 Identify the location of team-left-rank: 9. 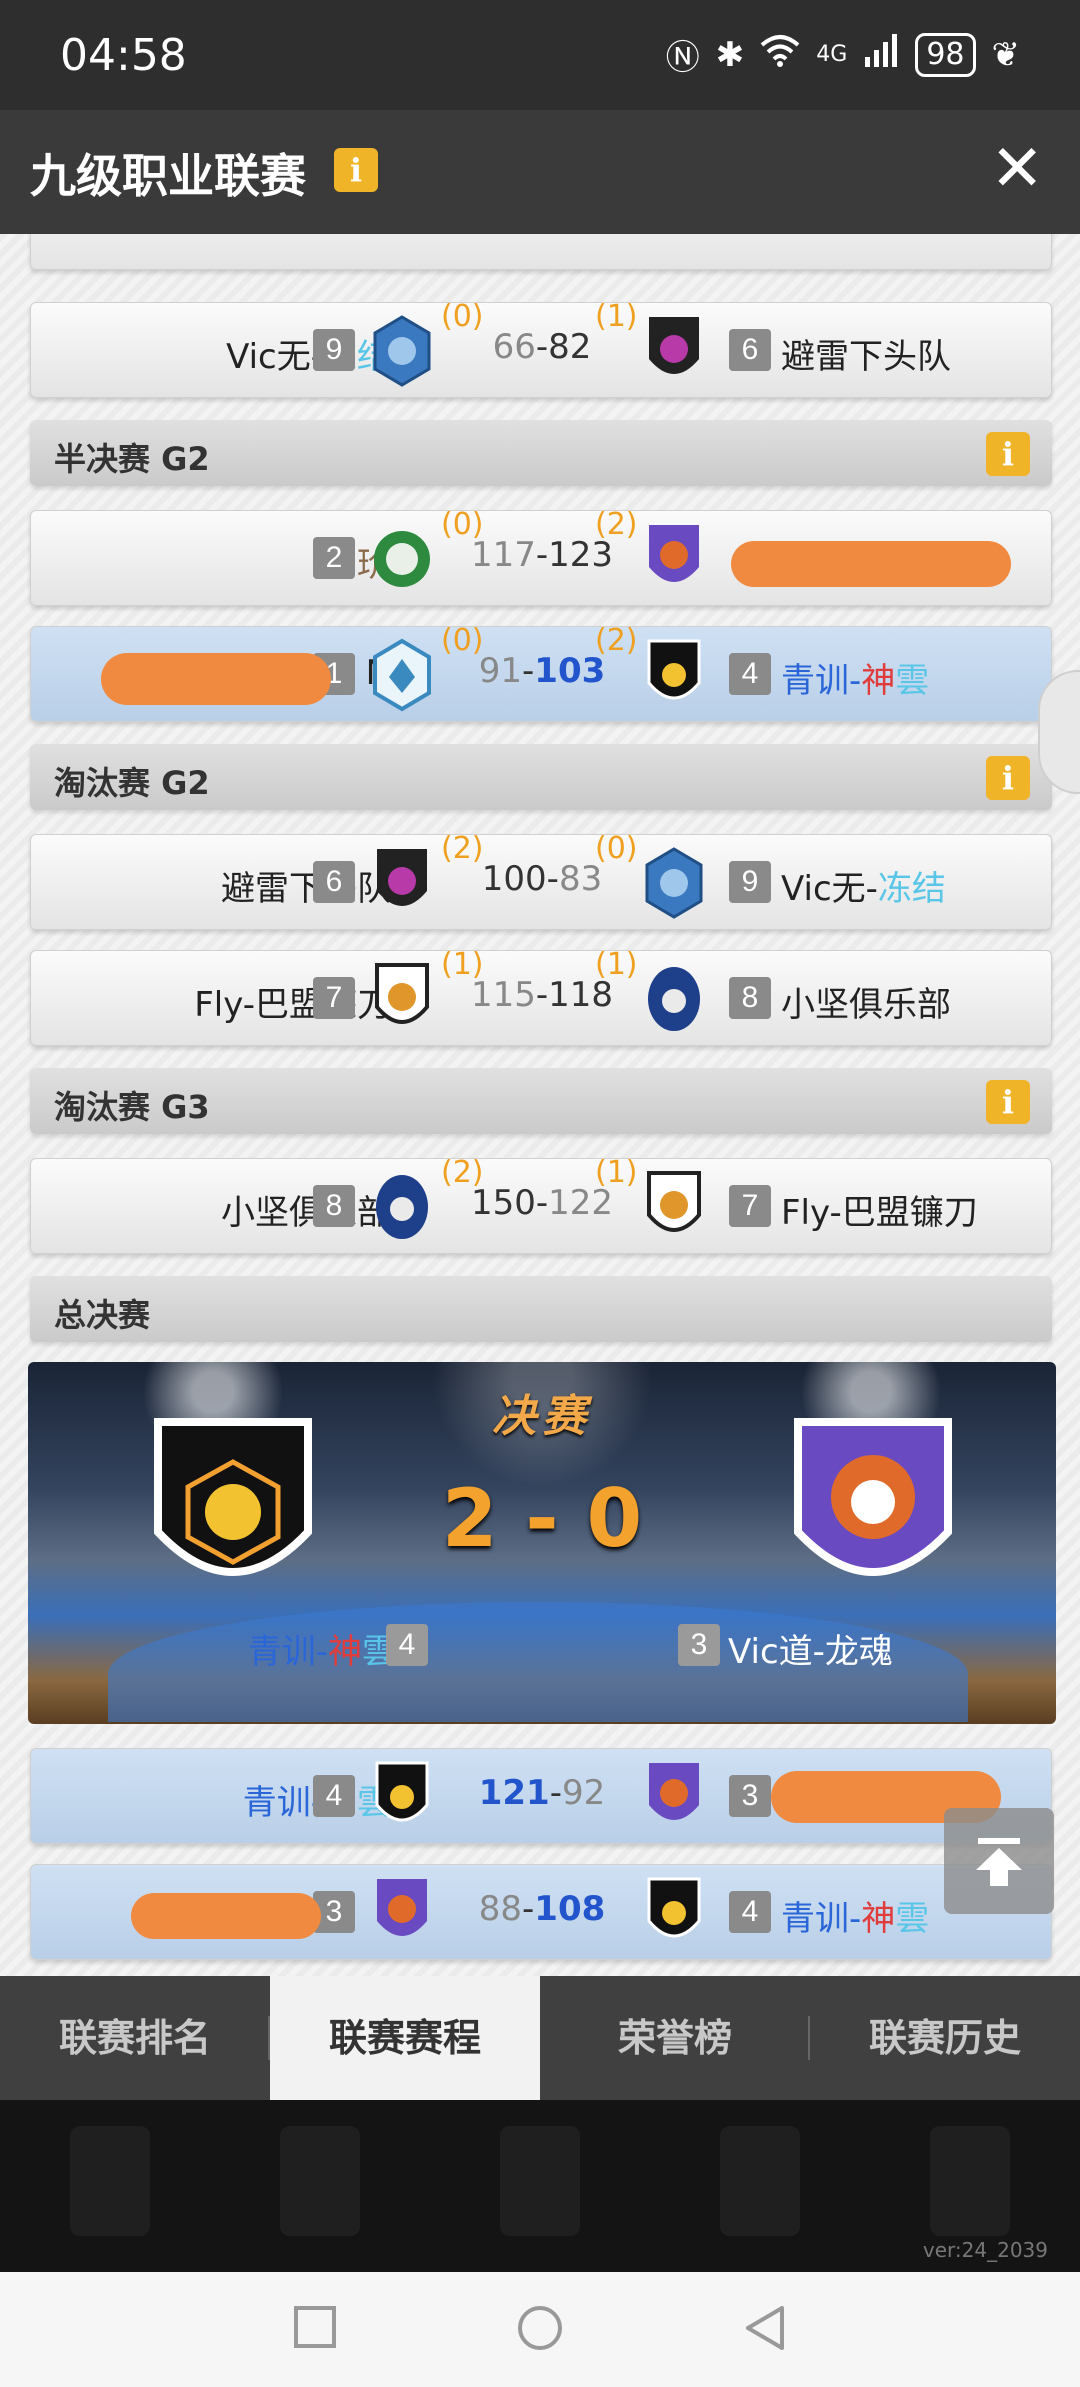
(334, 350).